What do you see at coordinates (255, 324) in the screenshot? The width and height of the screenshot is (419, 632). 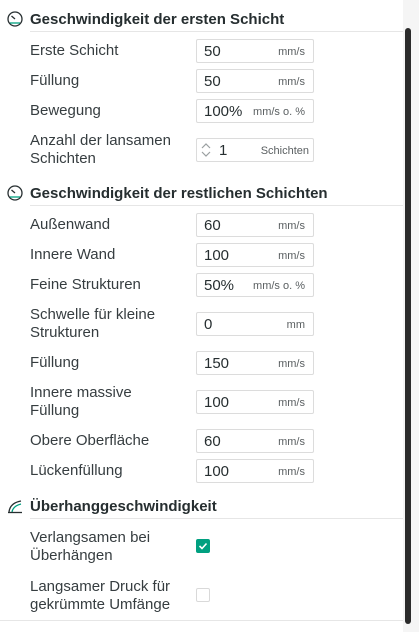 I see `small-perimeter-threshold-input: 0 mm` at bounding box center [255, 324].